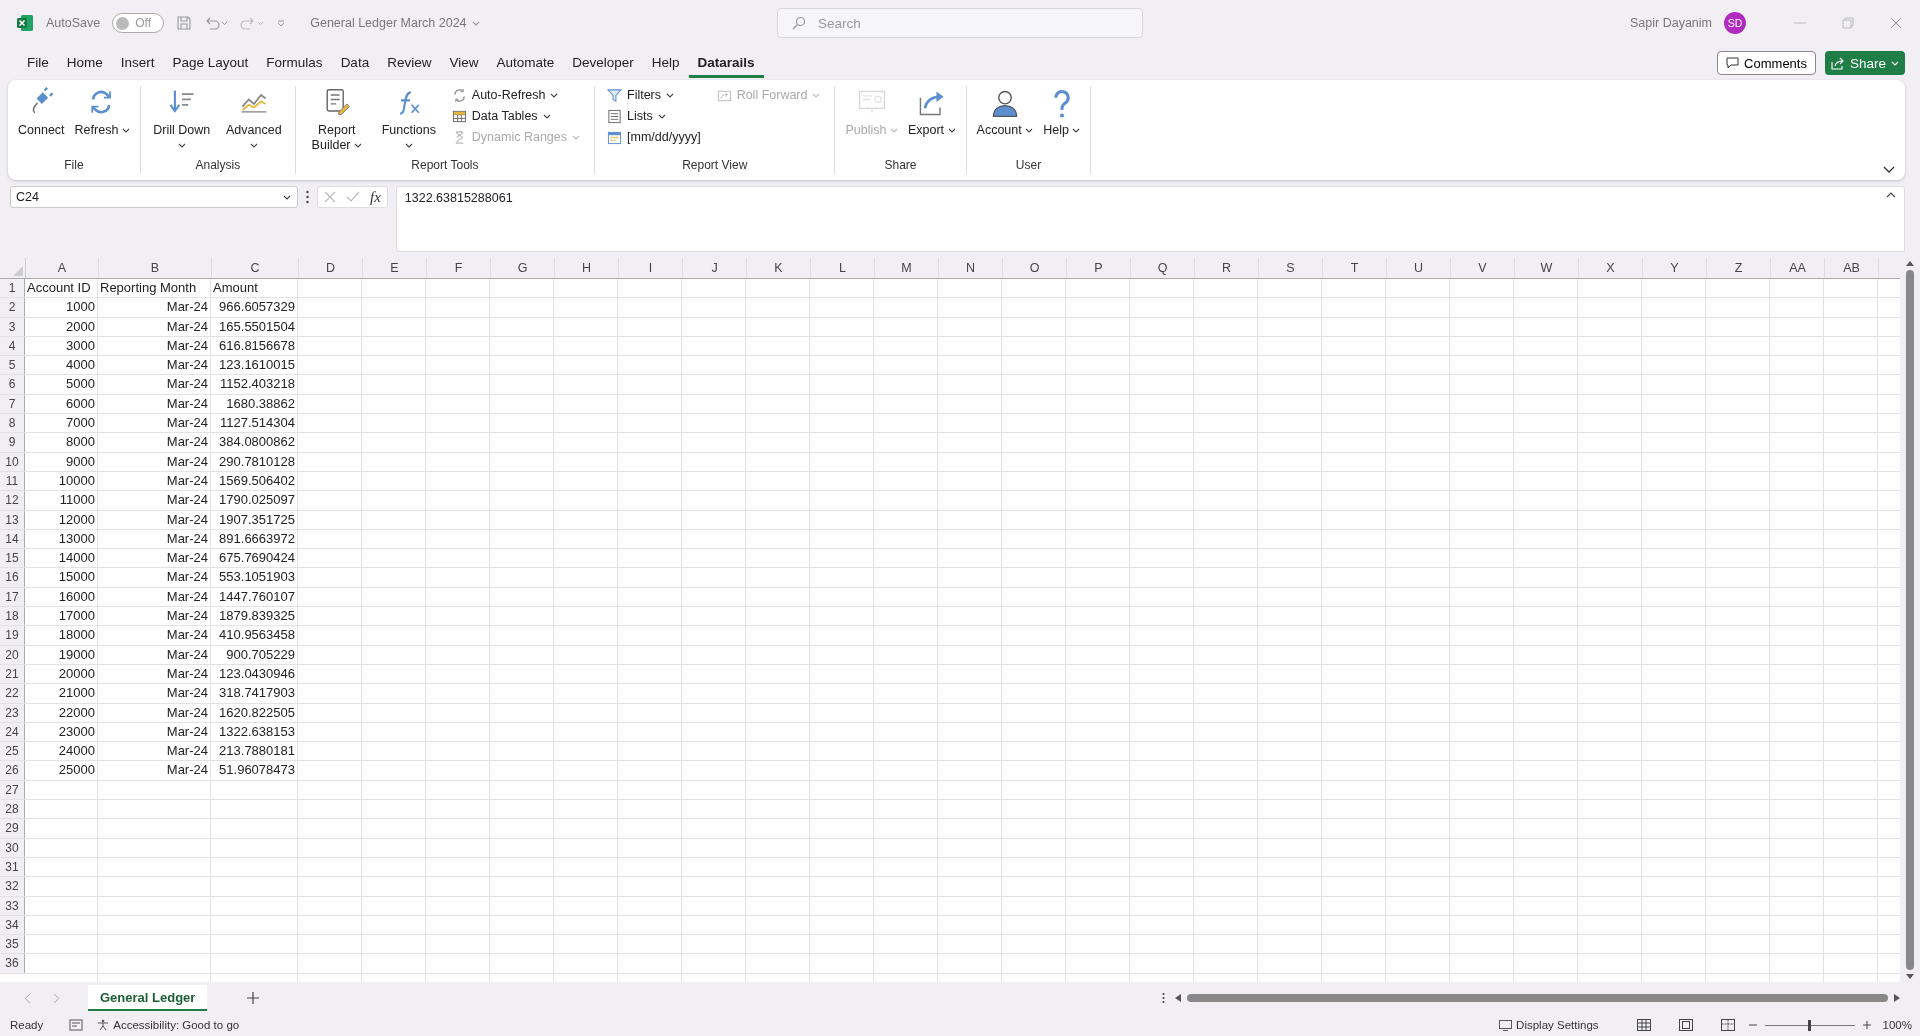 The width and height of the screenshot is (1920, 1036). I want to click on row-header: 25, so click(12, 751).